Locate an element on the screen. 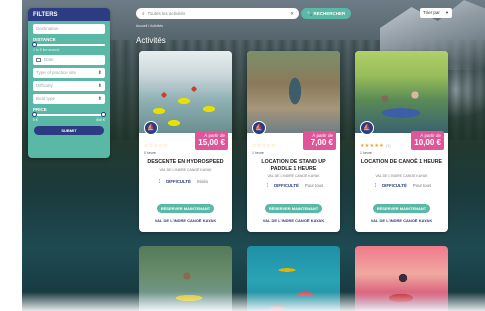  activity-title: LOCATION DE STAND UP PADDLE 1 HEURE is located at coordinates (293, 166).